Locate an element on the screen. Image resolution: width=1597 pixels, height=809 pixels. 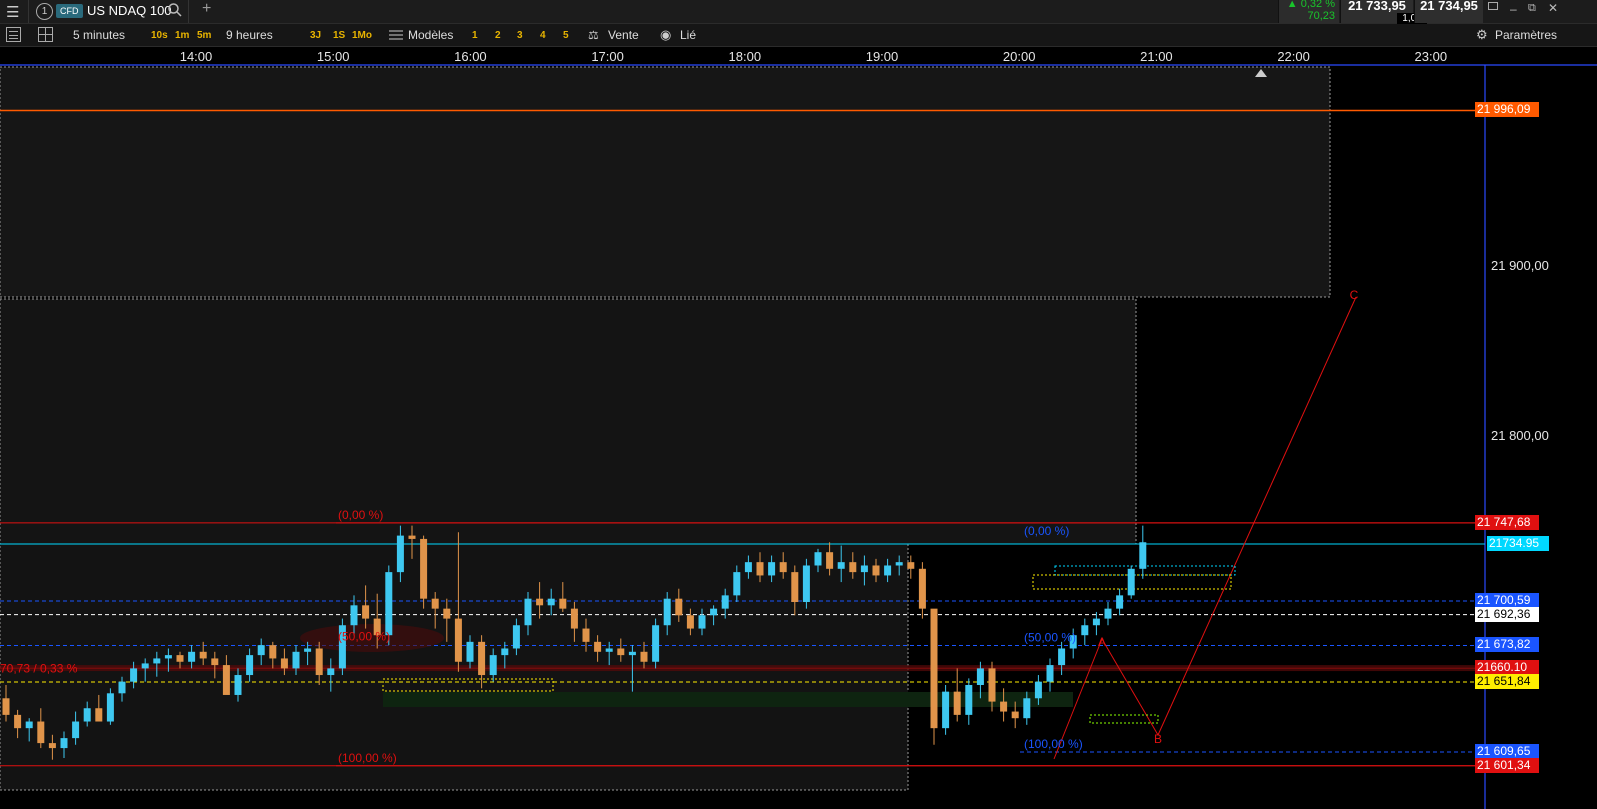
x-tick-label: 16:00 is located at coordinates (470, 56).